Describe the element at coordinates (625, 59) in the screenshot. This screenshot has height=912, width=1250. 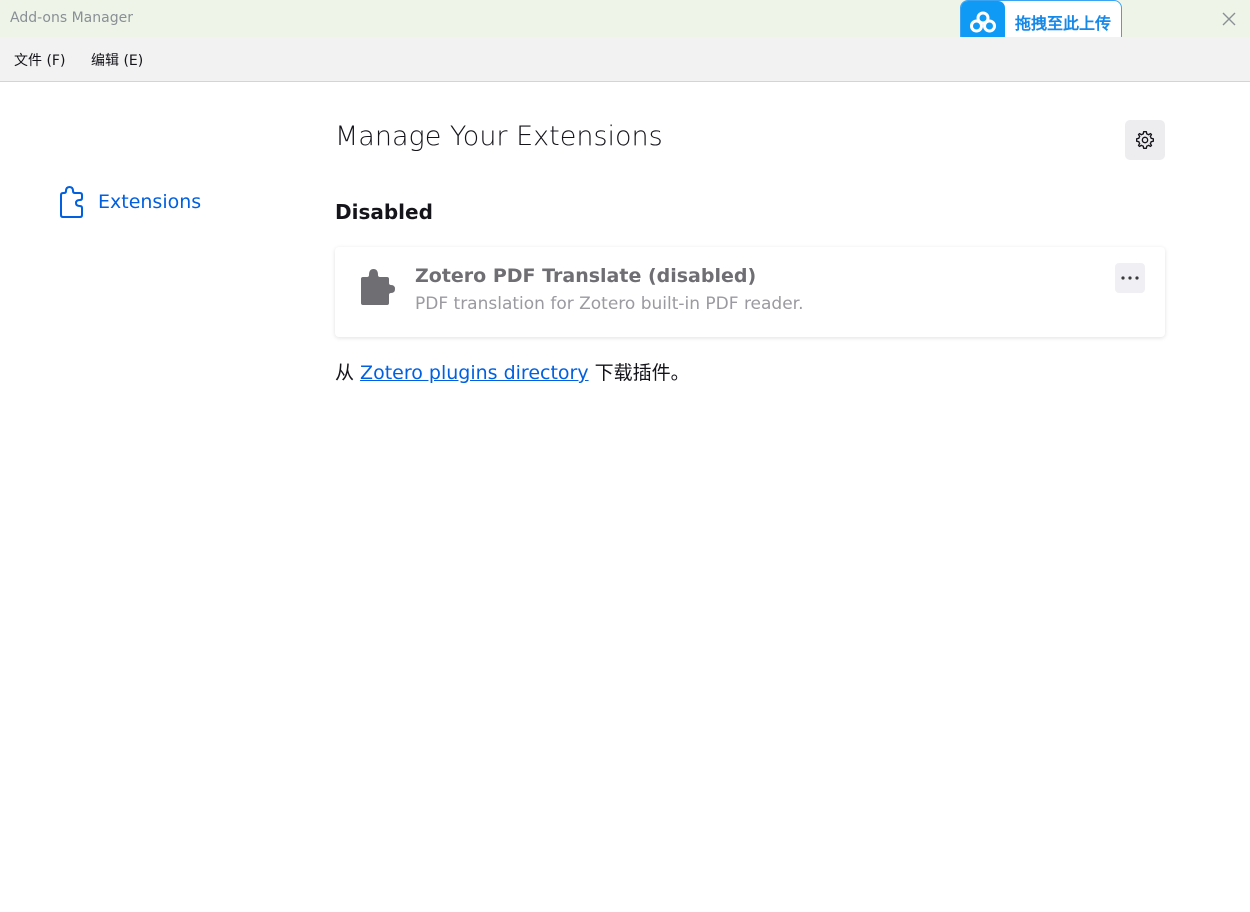
I see `menu-bar: 文件 (F) 编辑 (E)` at that location.